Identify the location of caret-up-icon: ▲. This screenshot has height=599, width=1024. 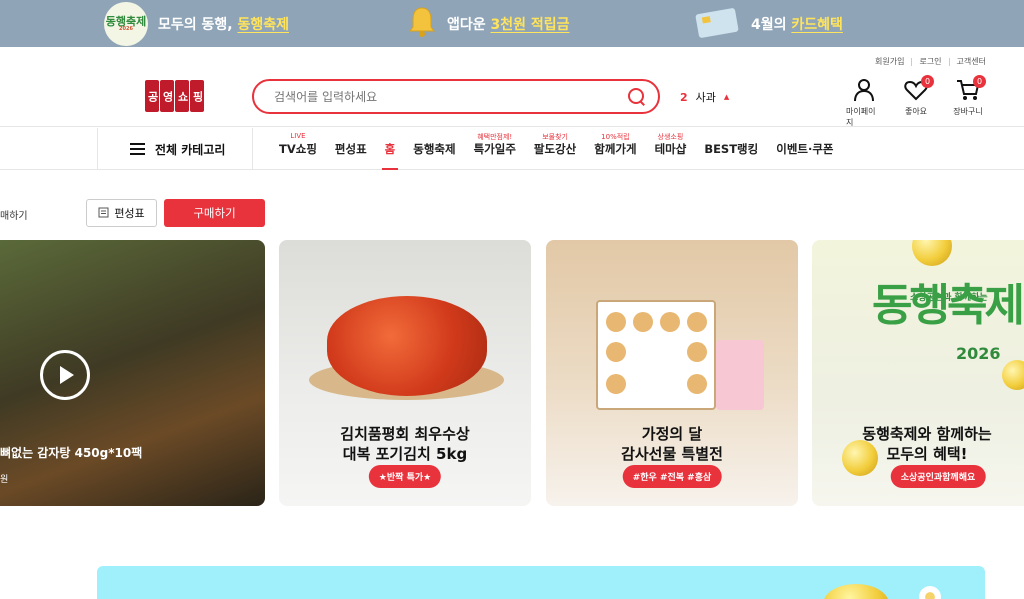
(726, 97).